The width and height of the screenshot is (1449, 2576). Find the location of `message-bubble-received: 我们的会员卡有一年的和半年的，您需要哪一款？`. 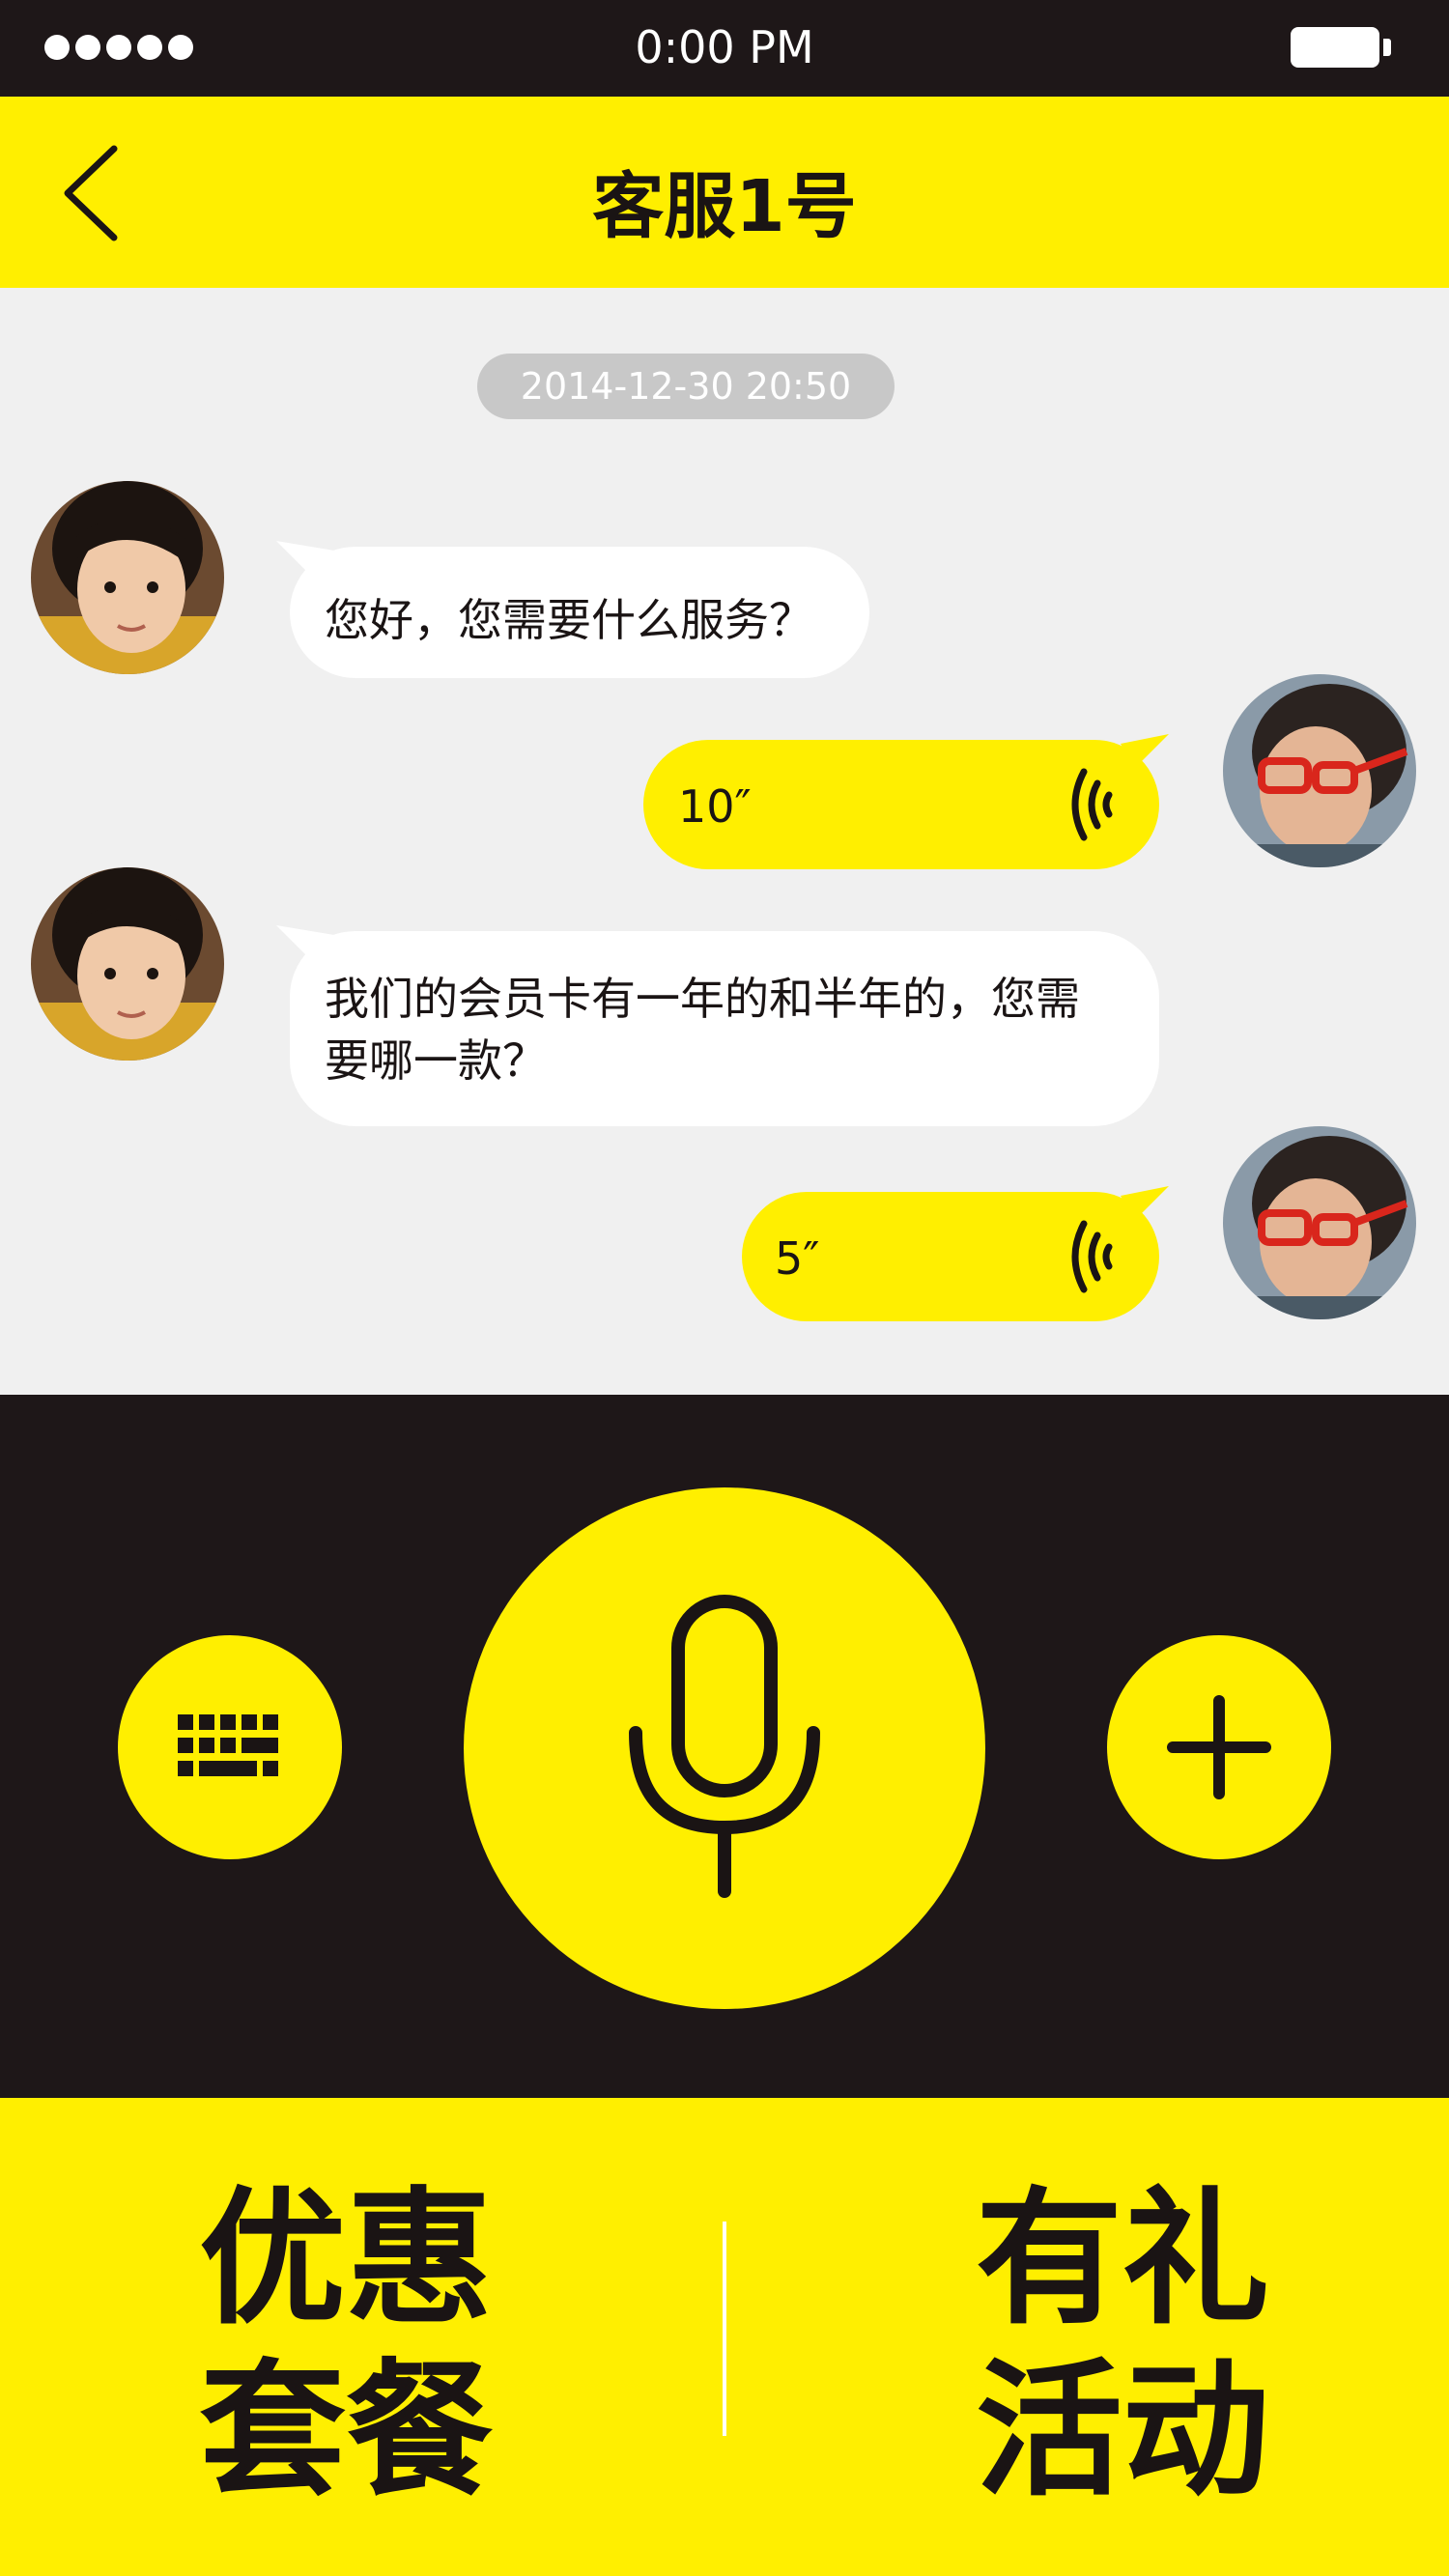

message-bubble-received: 我们的会员卡有一年的和半年的，您需要哪一款？ is located at coordinates (724, 1028).